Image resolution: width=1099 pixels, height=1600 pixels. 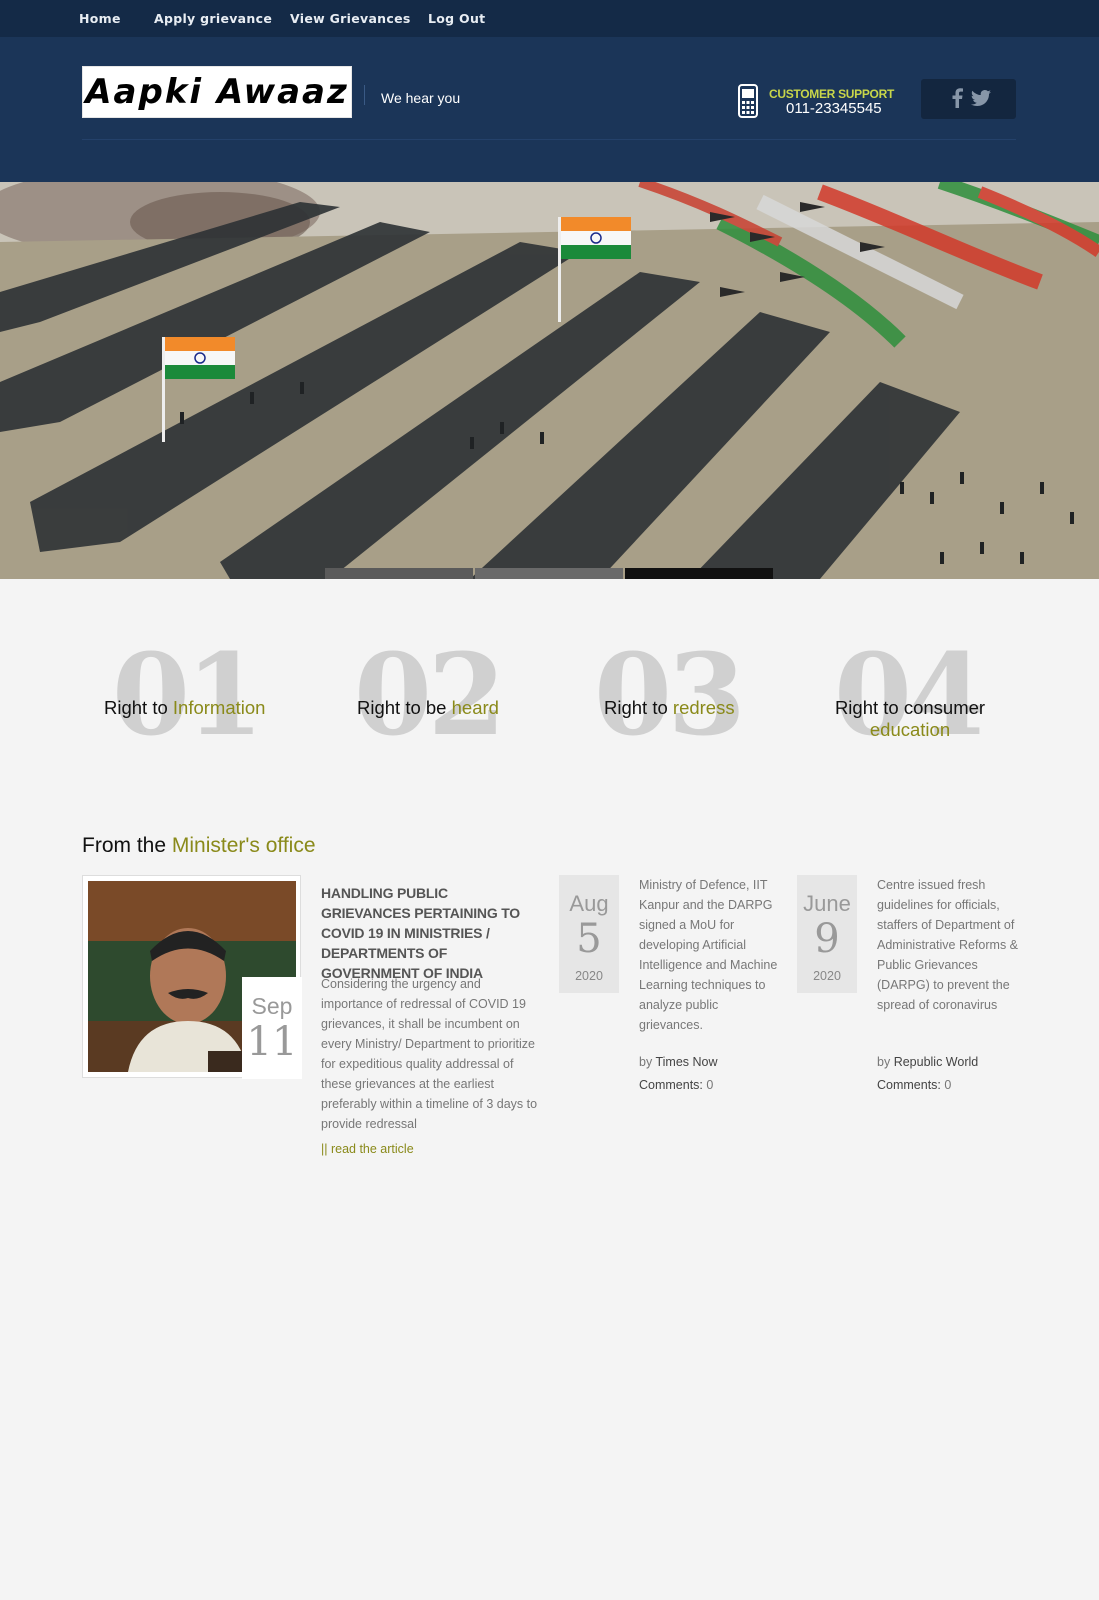 What do you see at coordinates (589, 939) in the screenshot?
I see `news-day: 5` at bounding box center [589, 939].